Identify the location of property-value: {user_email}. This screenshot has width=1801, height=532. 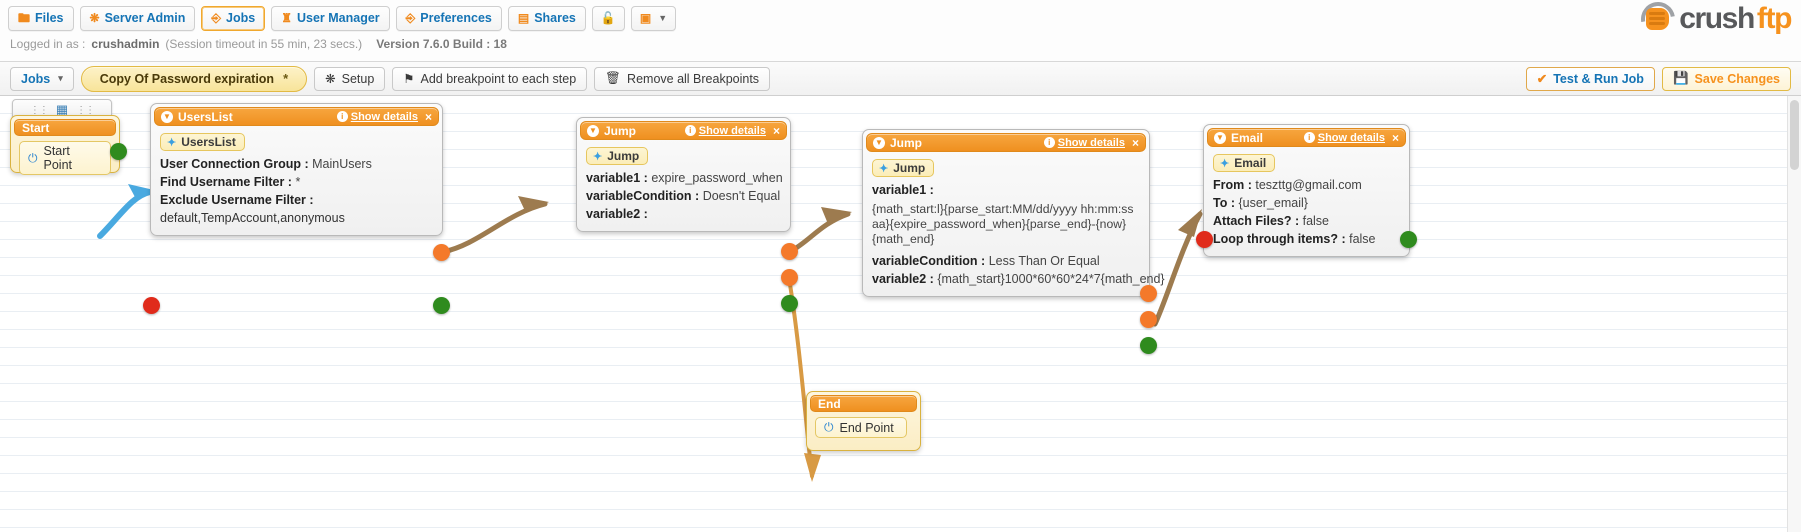
(1273, 203).